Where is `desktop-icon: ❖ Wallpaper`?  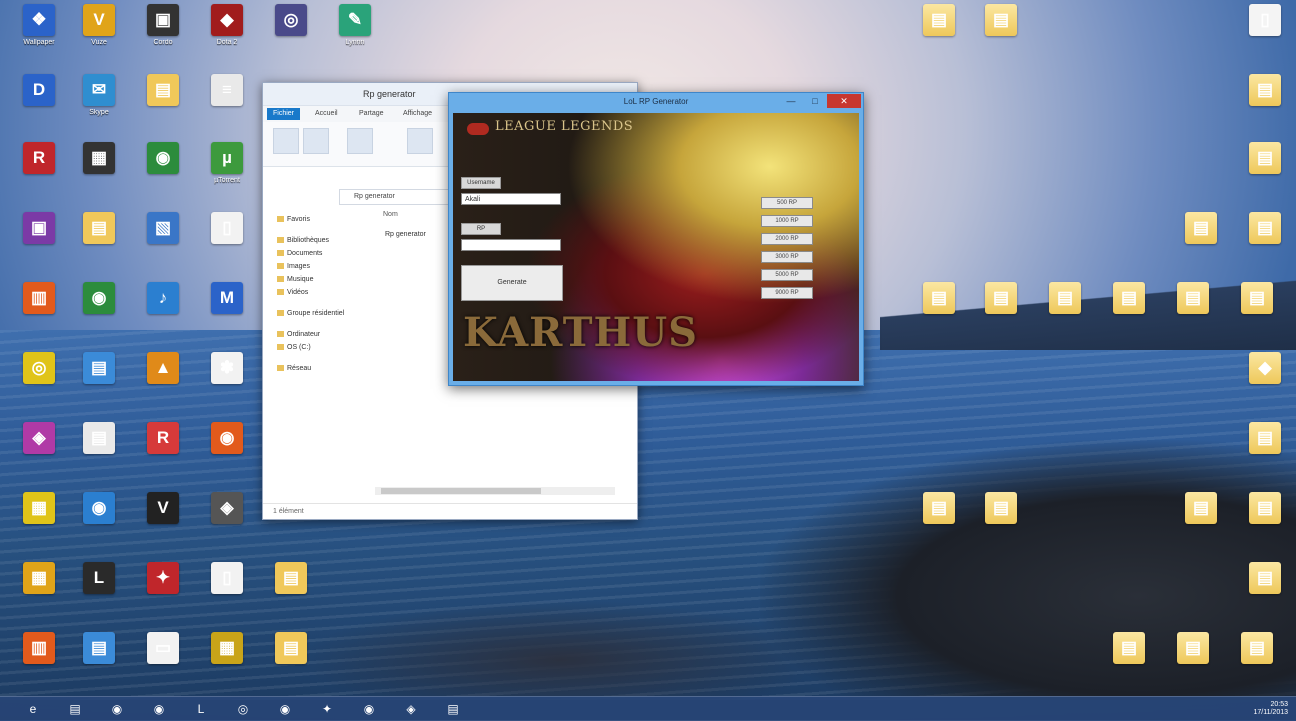 desktop-icon: ❖ Wallpaper is located at coordinates (39, 31).